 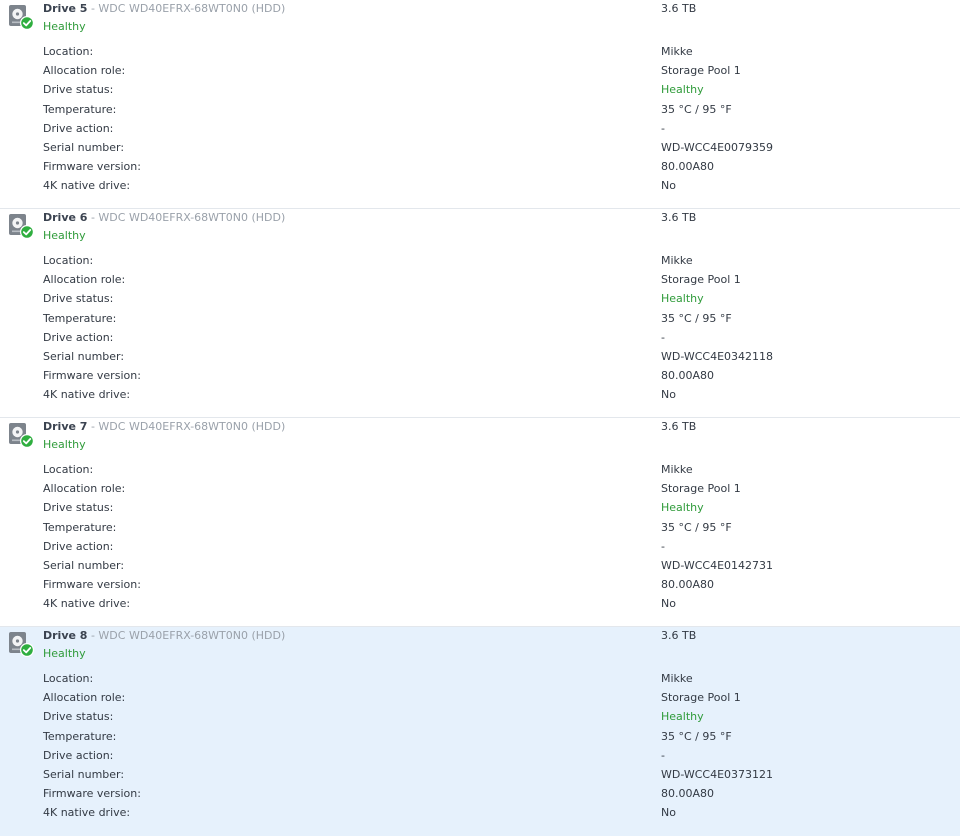 I want to click on detail-value: -, so click(x=663, y=755).